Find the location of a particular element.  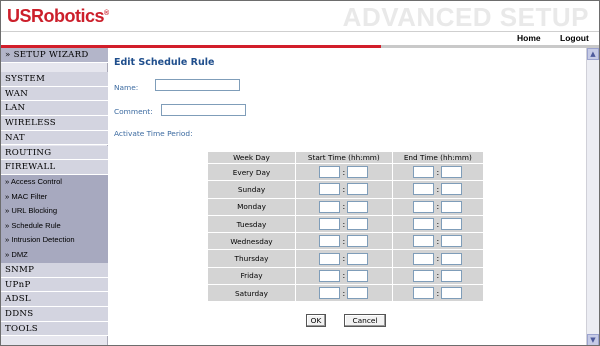

scroll-up-arrow-icon: ▲ is located at coordinates (593, 54).